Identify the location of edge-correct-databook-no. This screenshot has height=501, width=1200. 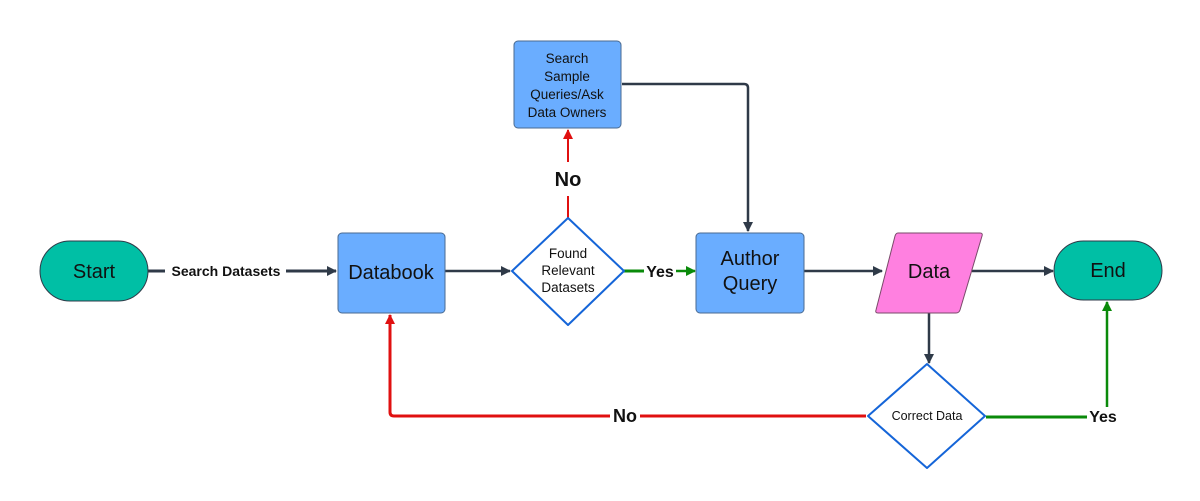
(625, 366).